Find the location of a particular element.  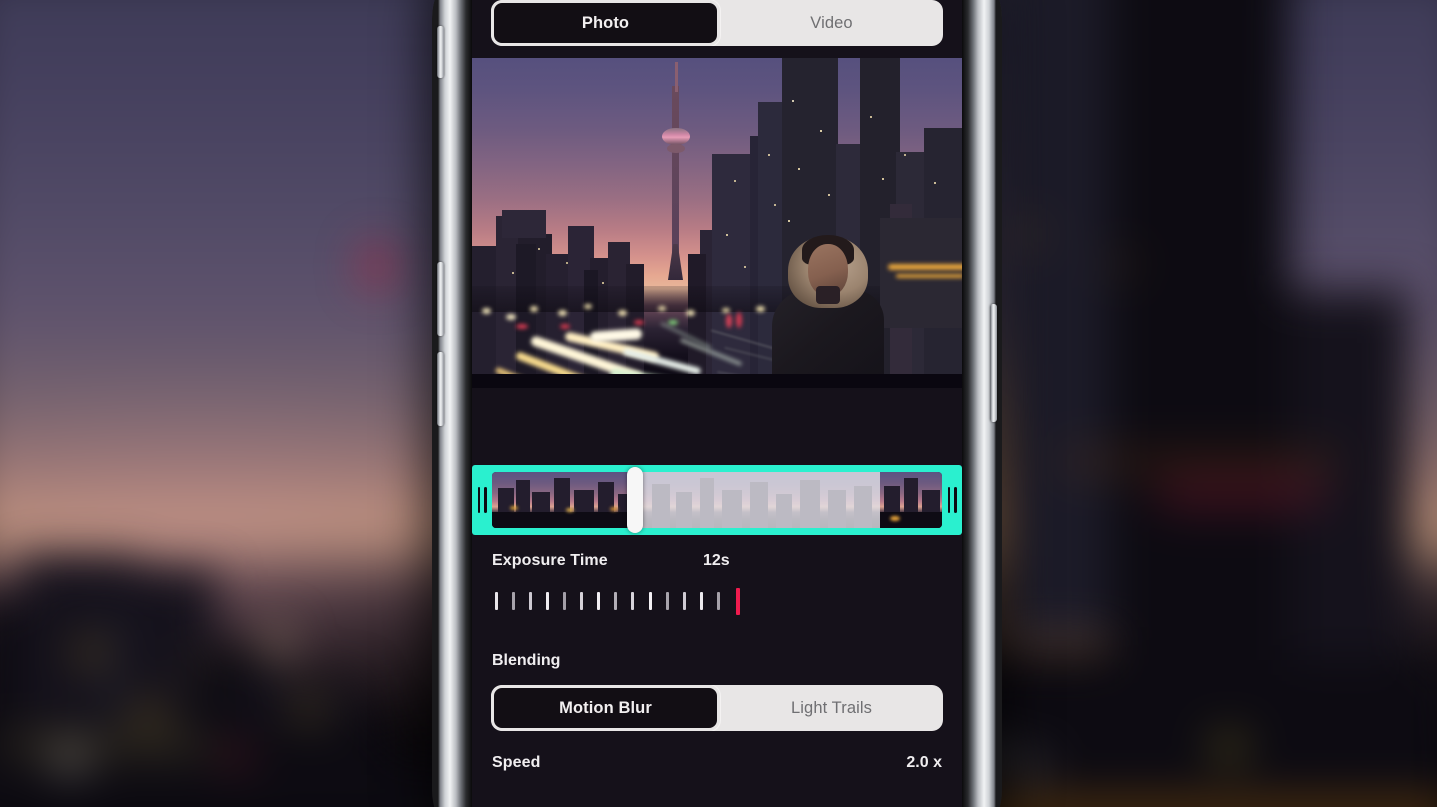

volume-down-button is located at coordinates (440, 389).